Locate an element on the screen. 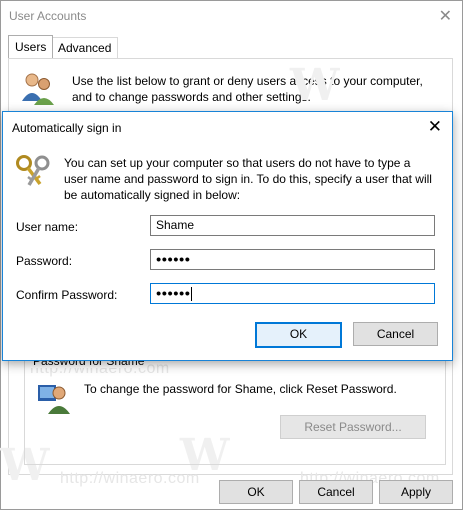 The height and width of the screenshot is (510, 463). confirm-password-field: •••••• is located at coordinates (292, 293).